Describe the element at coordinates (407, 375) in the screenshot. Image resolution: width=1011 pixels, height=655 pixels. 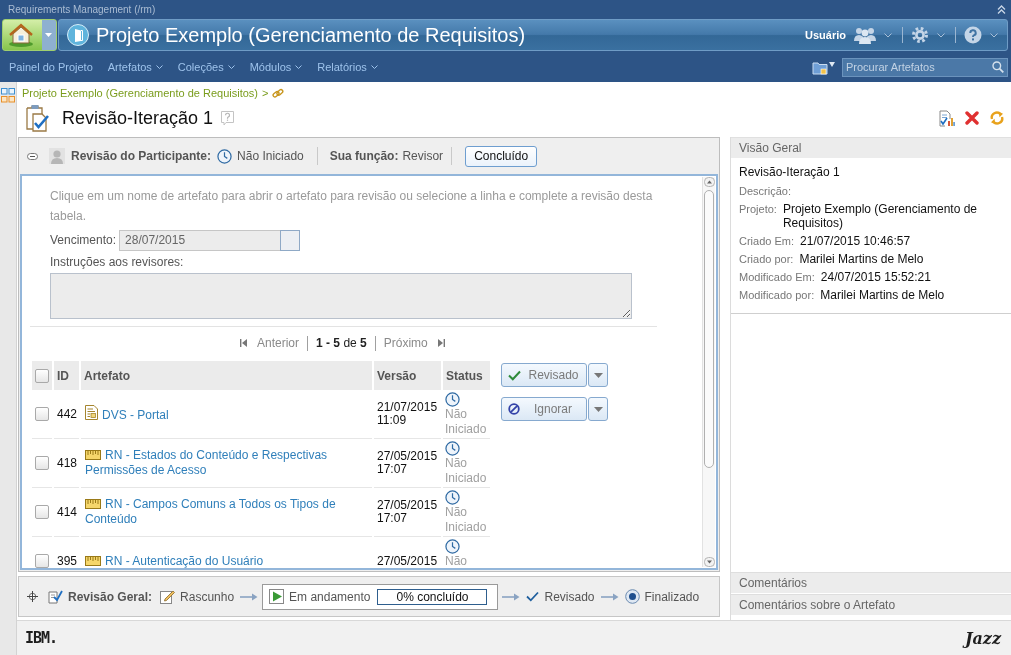
I see `column-header: Versão` at that location.